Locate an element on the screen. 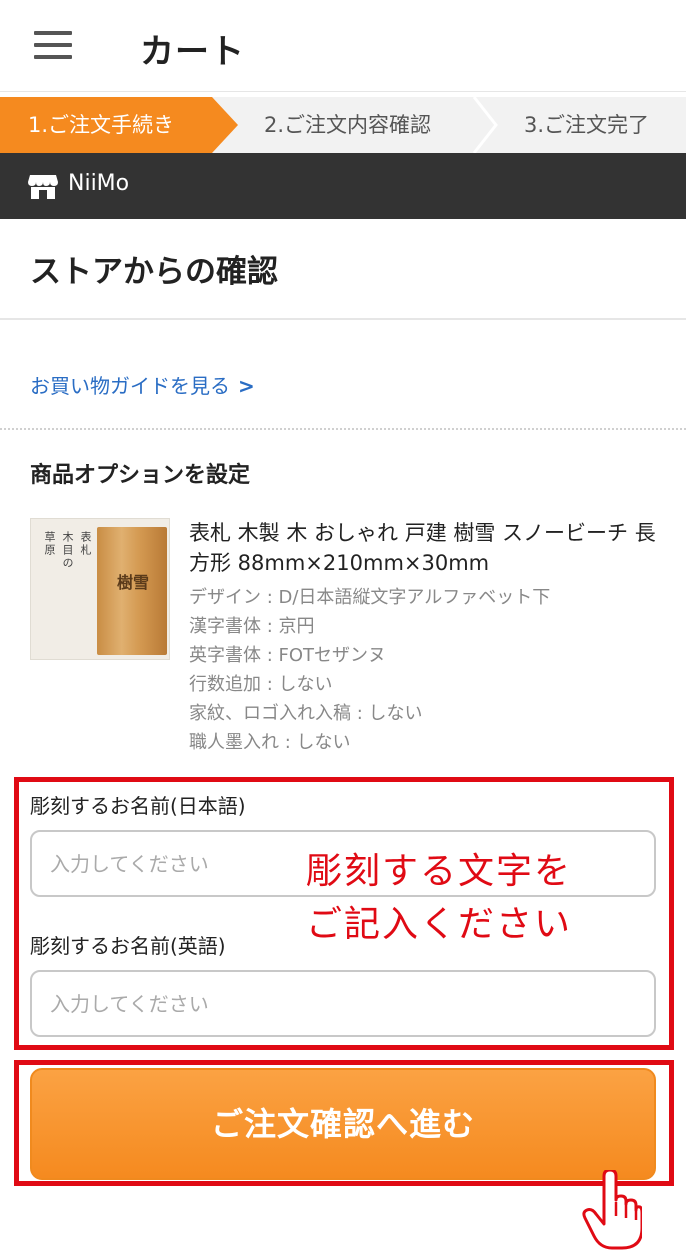 The width and height of the screenshot is (686, 1260). divider is located at coordinates (343, 319).